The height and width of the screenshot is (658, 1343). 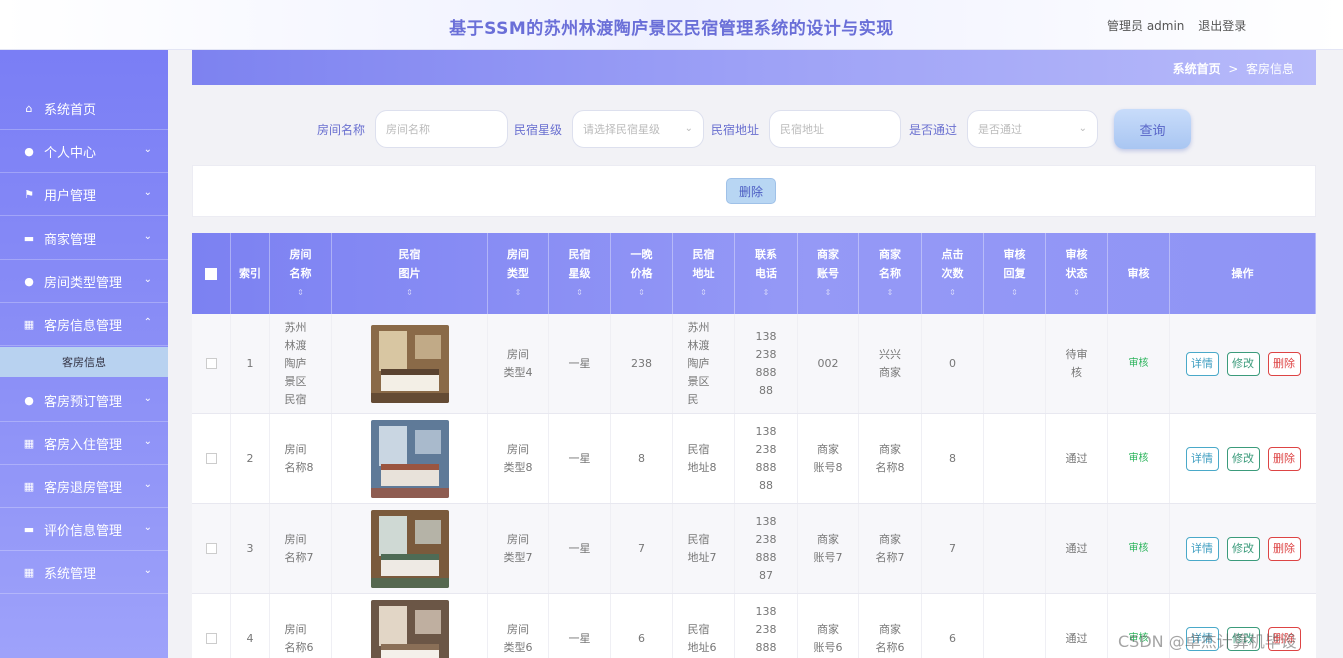 What do you see at coordinates (580, 458) in the screenshot?
I see `cell-star: 一星` at bounding box center [580, 458].